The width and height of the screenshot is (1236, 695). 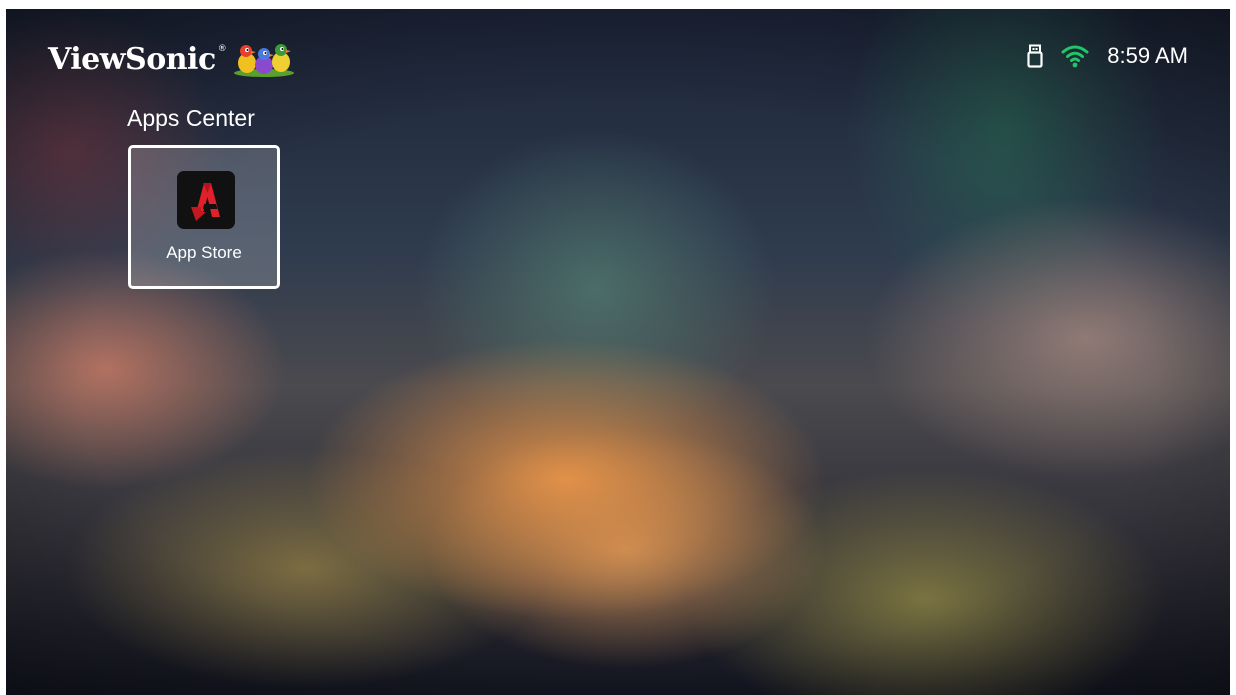 I want to click on brand-name: ViewSonic, so click(x=132, y=59).